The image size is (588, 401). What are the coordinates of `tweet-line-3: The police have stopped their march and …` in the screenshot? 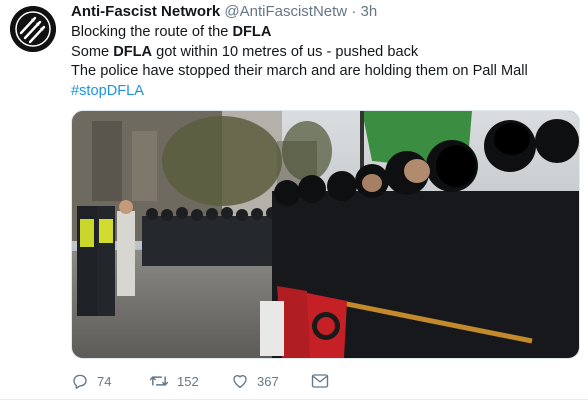 It's located at (326, 72).